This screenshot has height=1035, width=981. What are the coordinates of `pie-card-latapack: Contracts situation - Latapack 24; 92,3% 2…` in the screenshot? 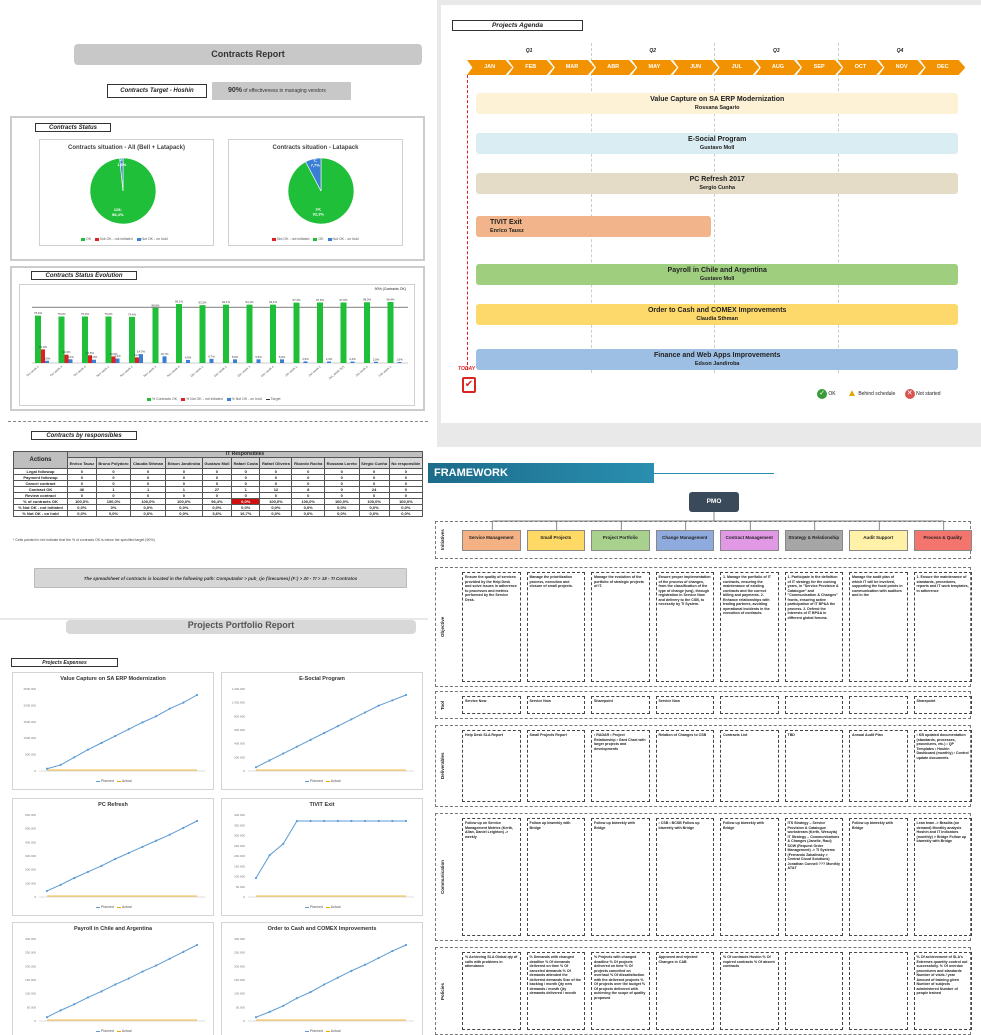 It's located at (315, 192).